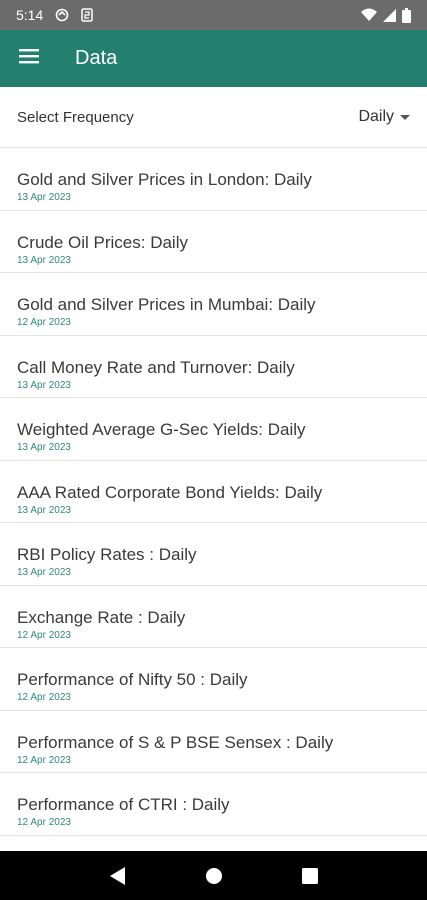 The height and width of the screenshot is (900, 427). What do you see at coordinates (213, 58) in the screenshot?
I see `app-bar: Data` at bounding box center [213, 58].